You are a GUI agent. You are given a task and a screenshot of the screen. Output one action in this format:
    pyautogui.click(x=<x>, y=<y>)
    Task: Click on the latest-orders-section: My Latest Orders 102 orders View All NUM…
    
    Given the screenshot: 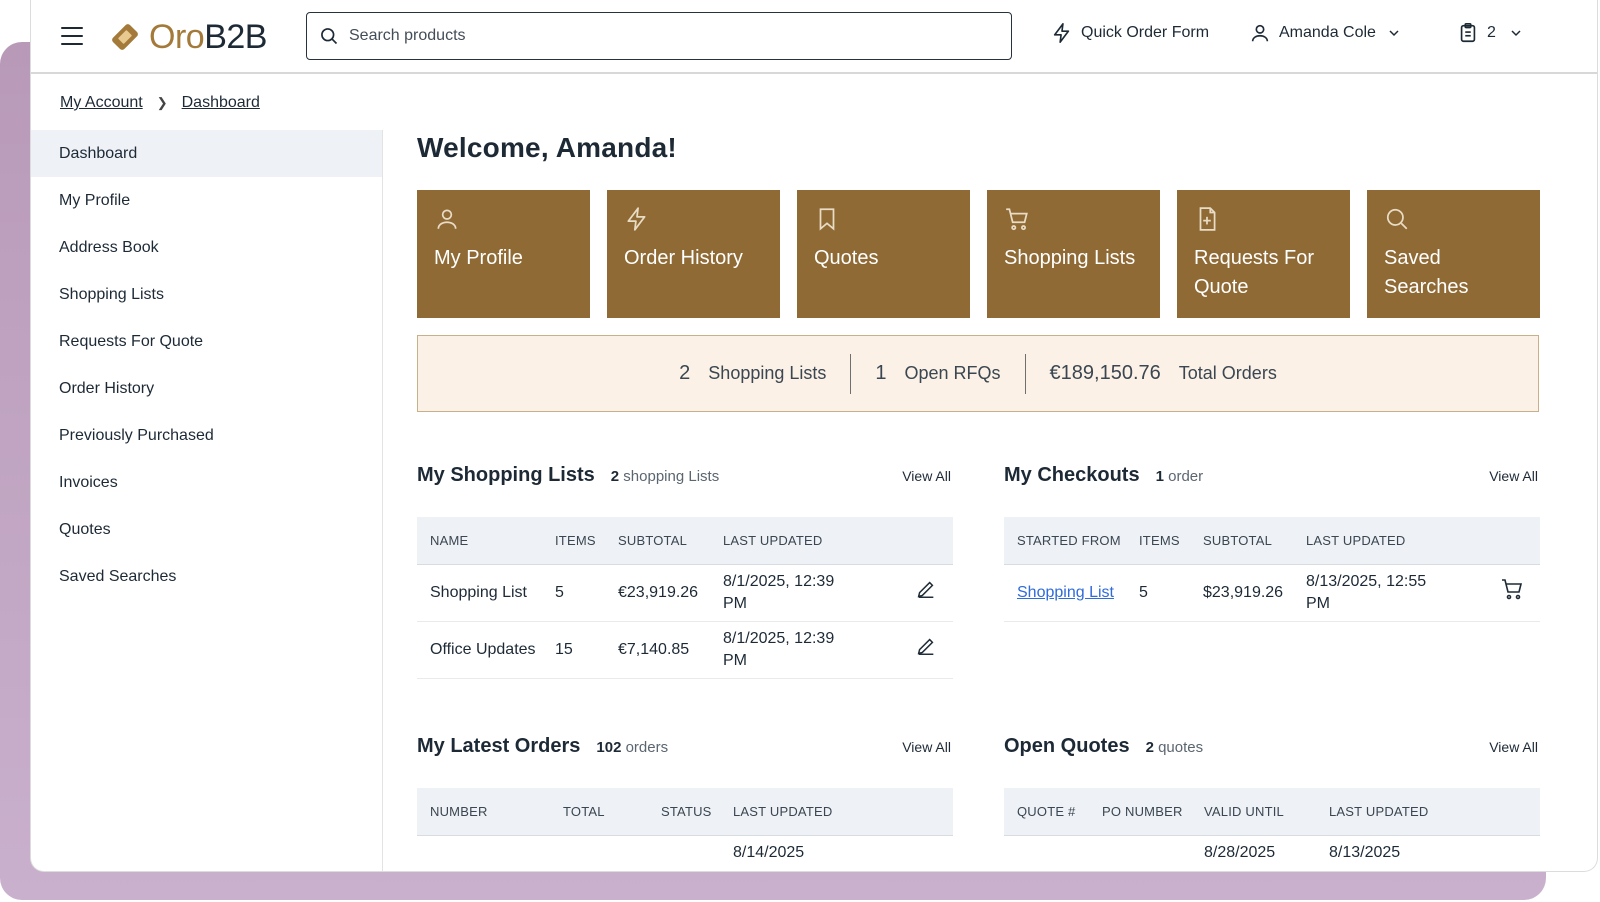 What is the action you would take?
    pyautogui.click(x=685, y=803)
    